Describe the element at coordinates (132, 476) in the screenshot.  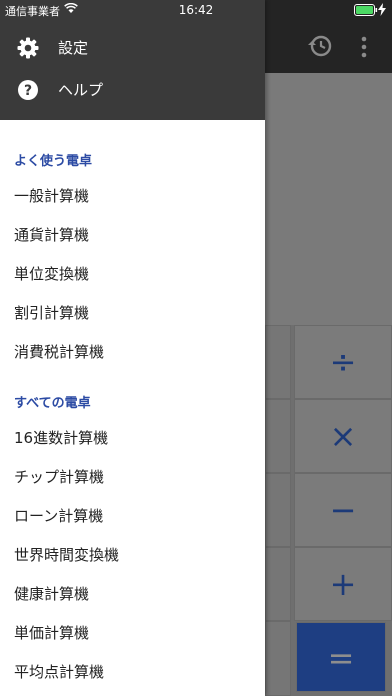
I see `menu-item-tip-calculator: チップ計算機` at that location.